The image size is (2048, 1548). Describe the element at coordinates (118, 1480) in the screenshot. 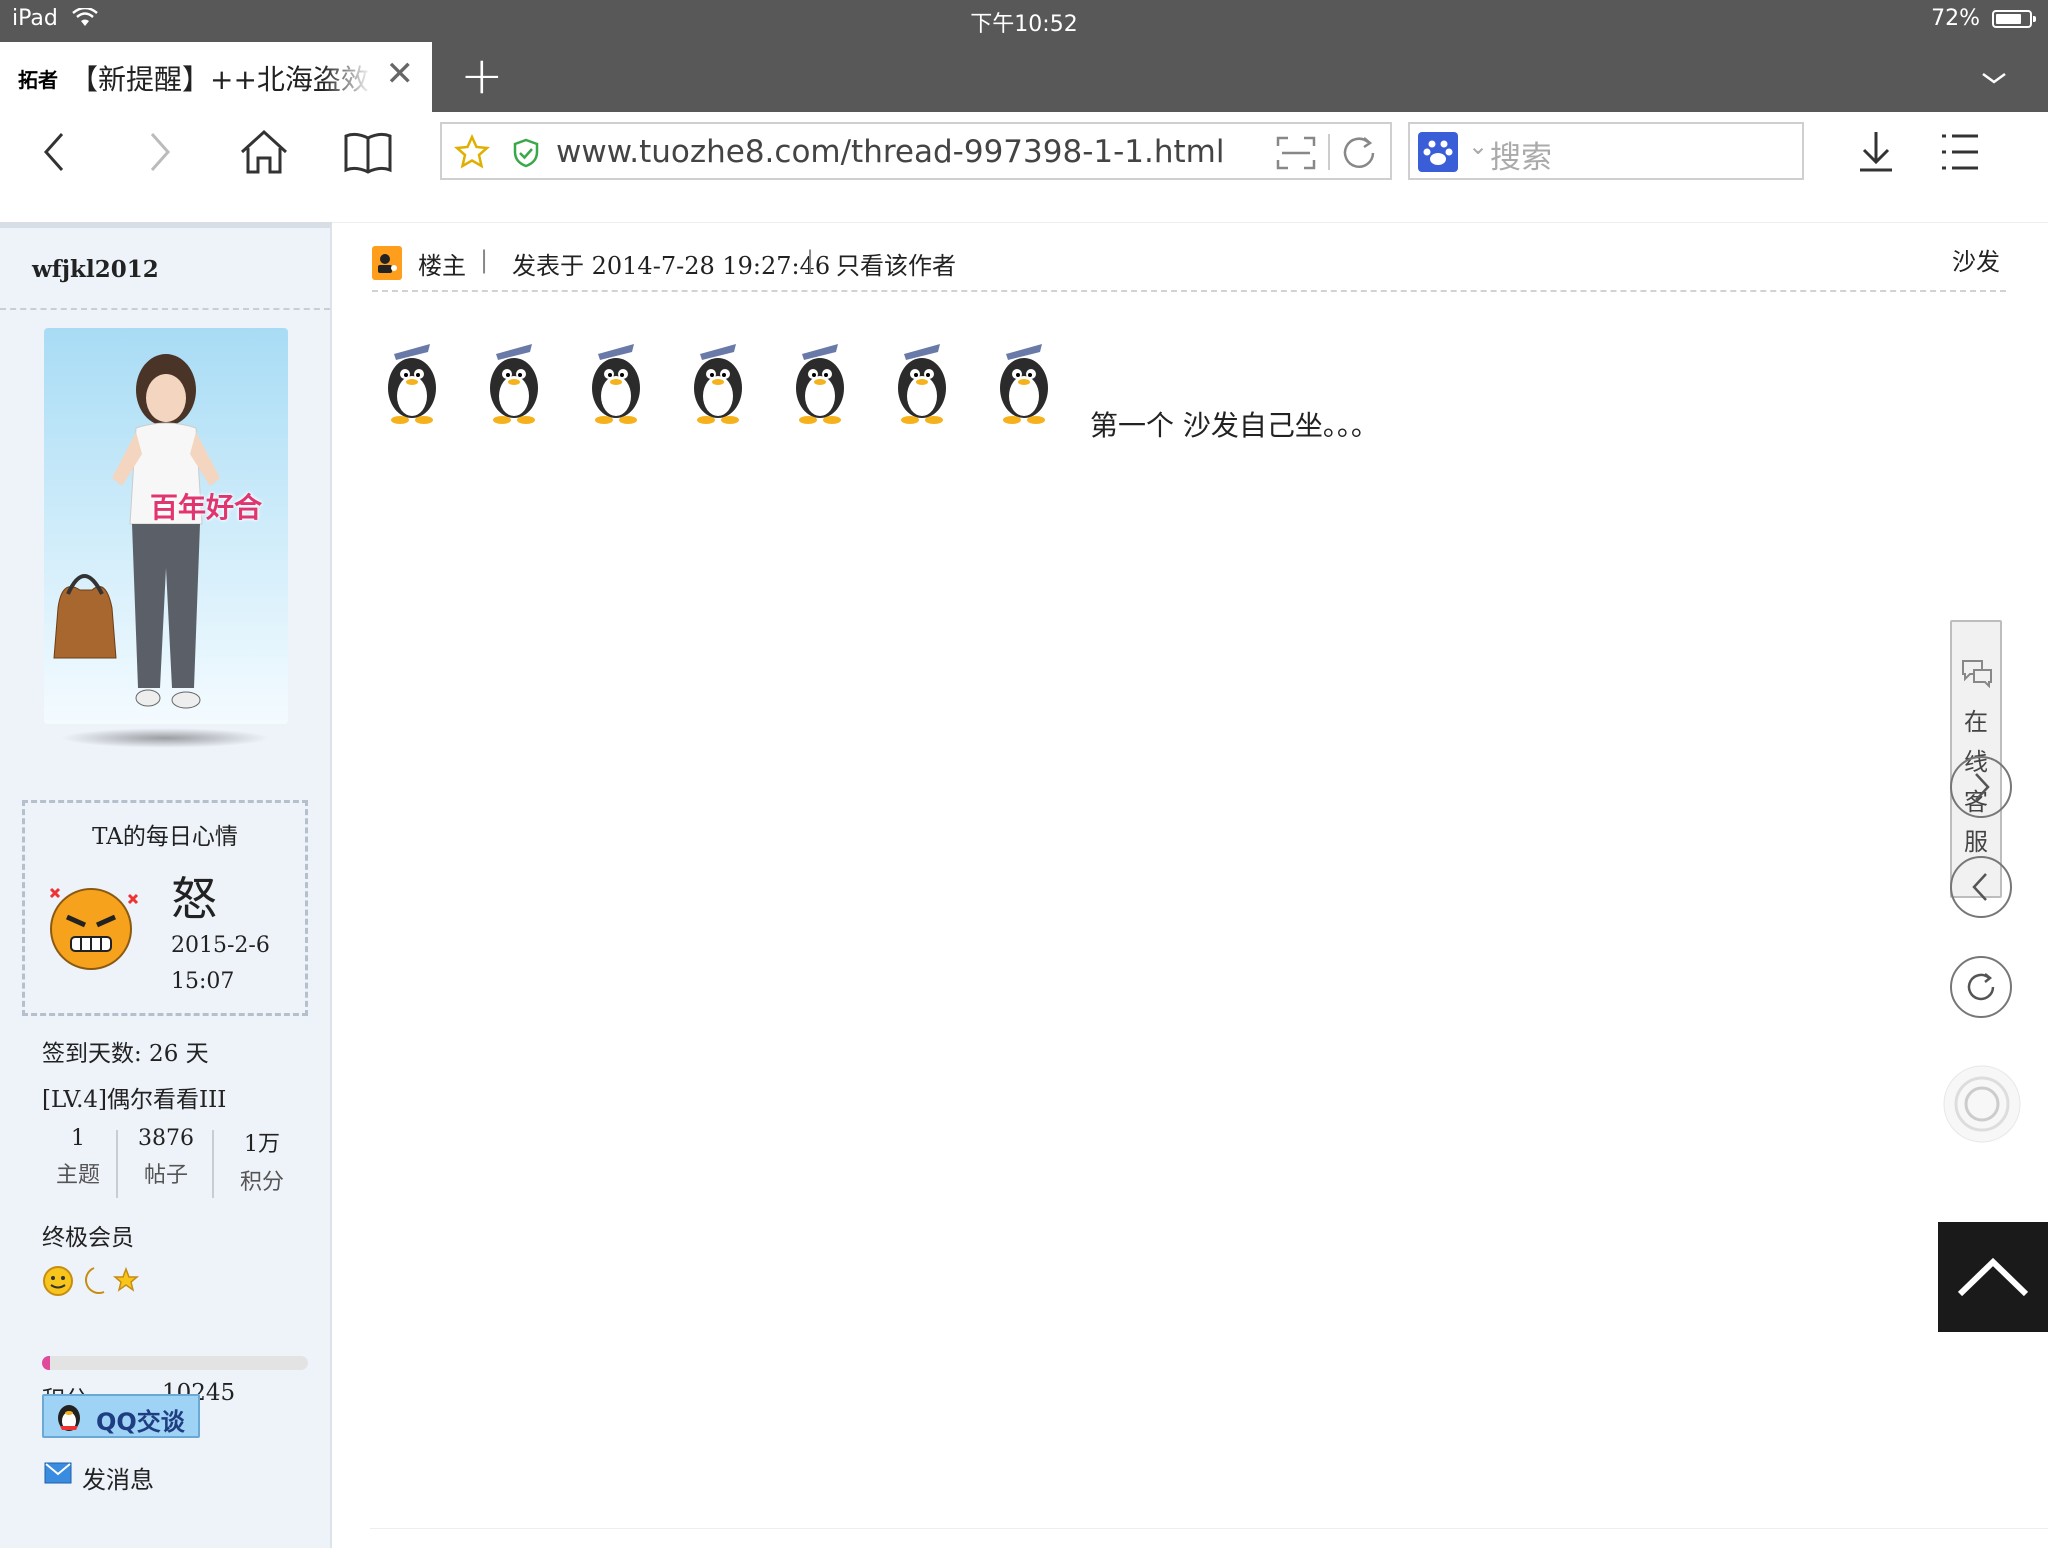

I see `send-message-label: 发消息` at that location.